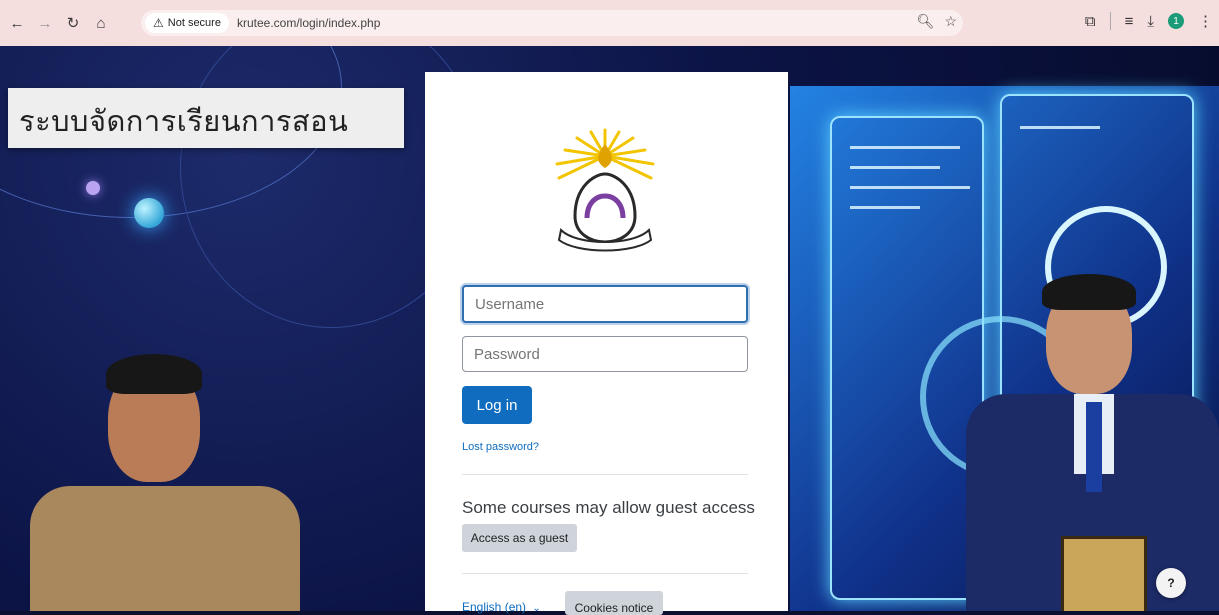  I want to click on tie, so click(1094, 447).